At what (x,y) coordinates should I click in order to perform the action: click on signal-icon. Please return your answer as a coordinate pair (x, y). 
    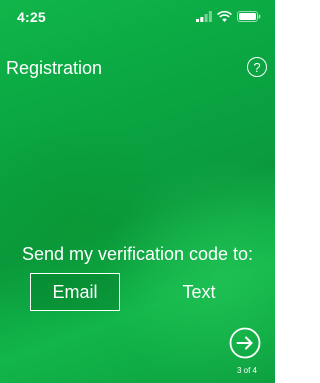
    Looking at the image, I should click on (204, 16).